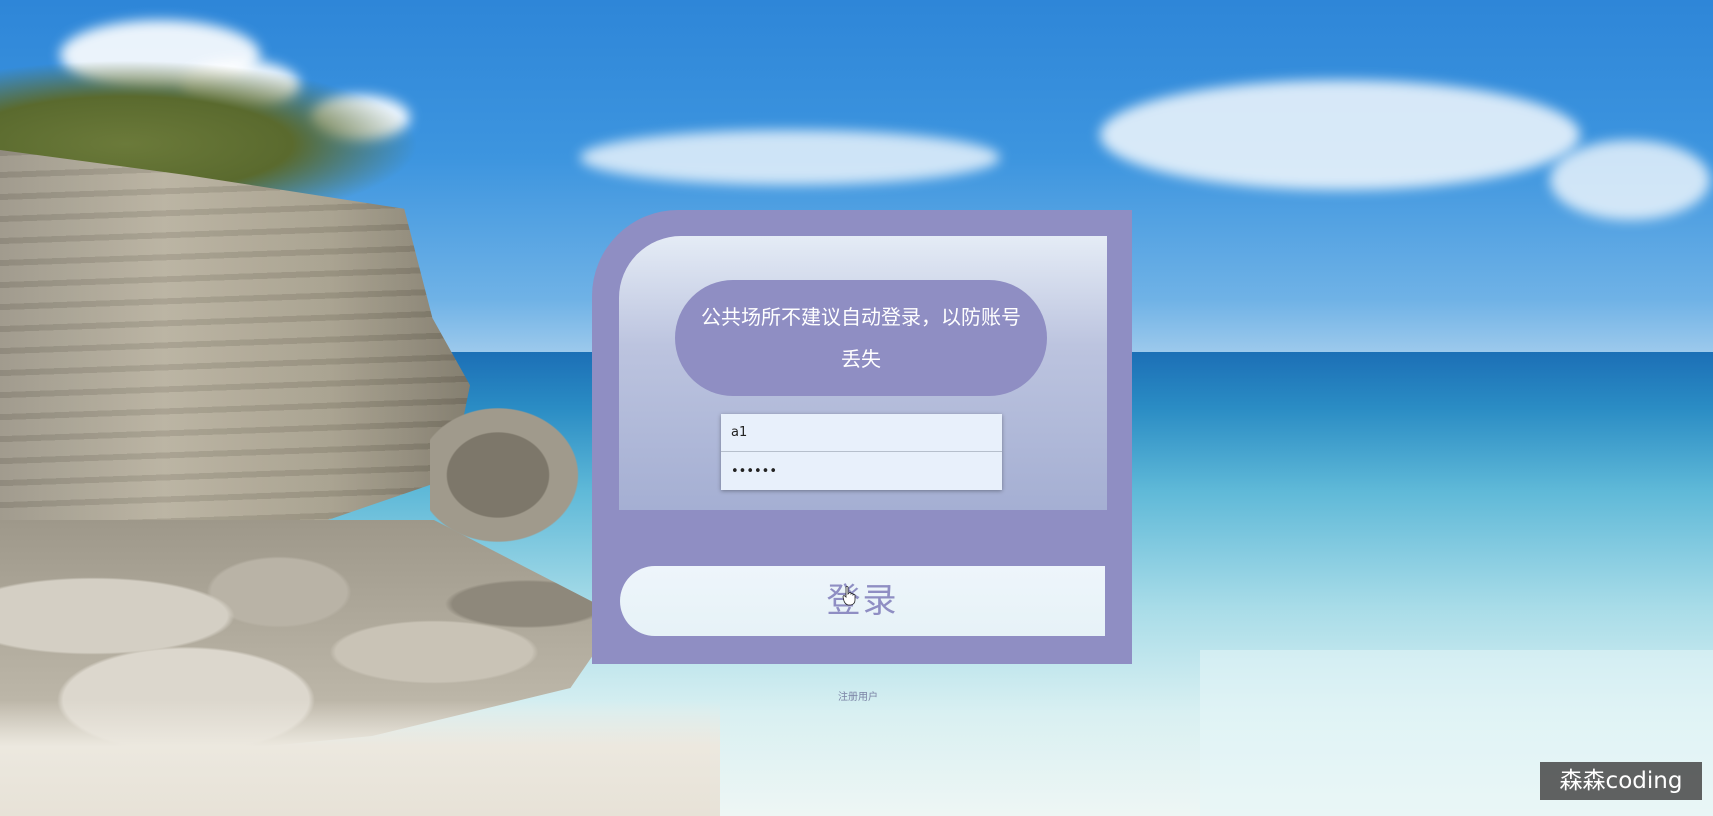  Describe the element at coordinates (360, 758) in the screenshot. I see `sand-beach` at that location.